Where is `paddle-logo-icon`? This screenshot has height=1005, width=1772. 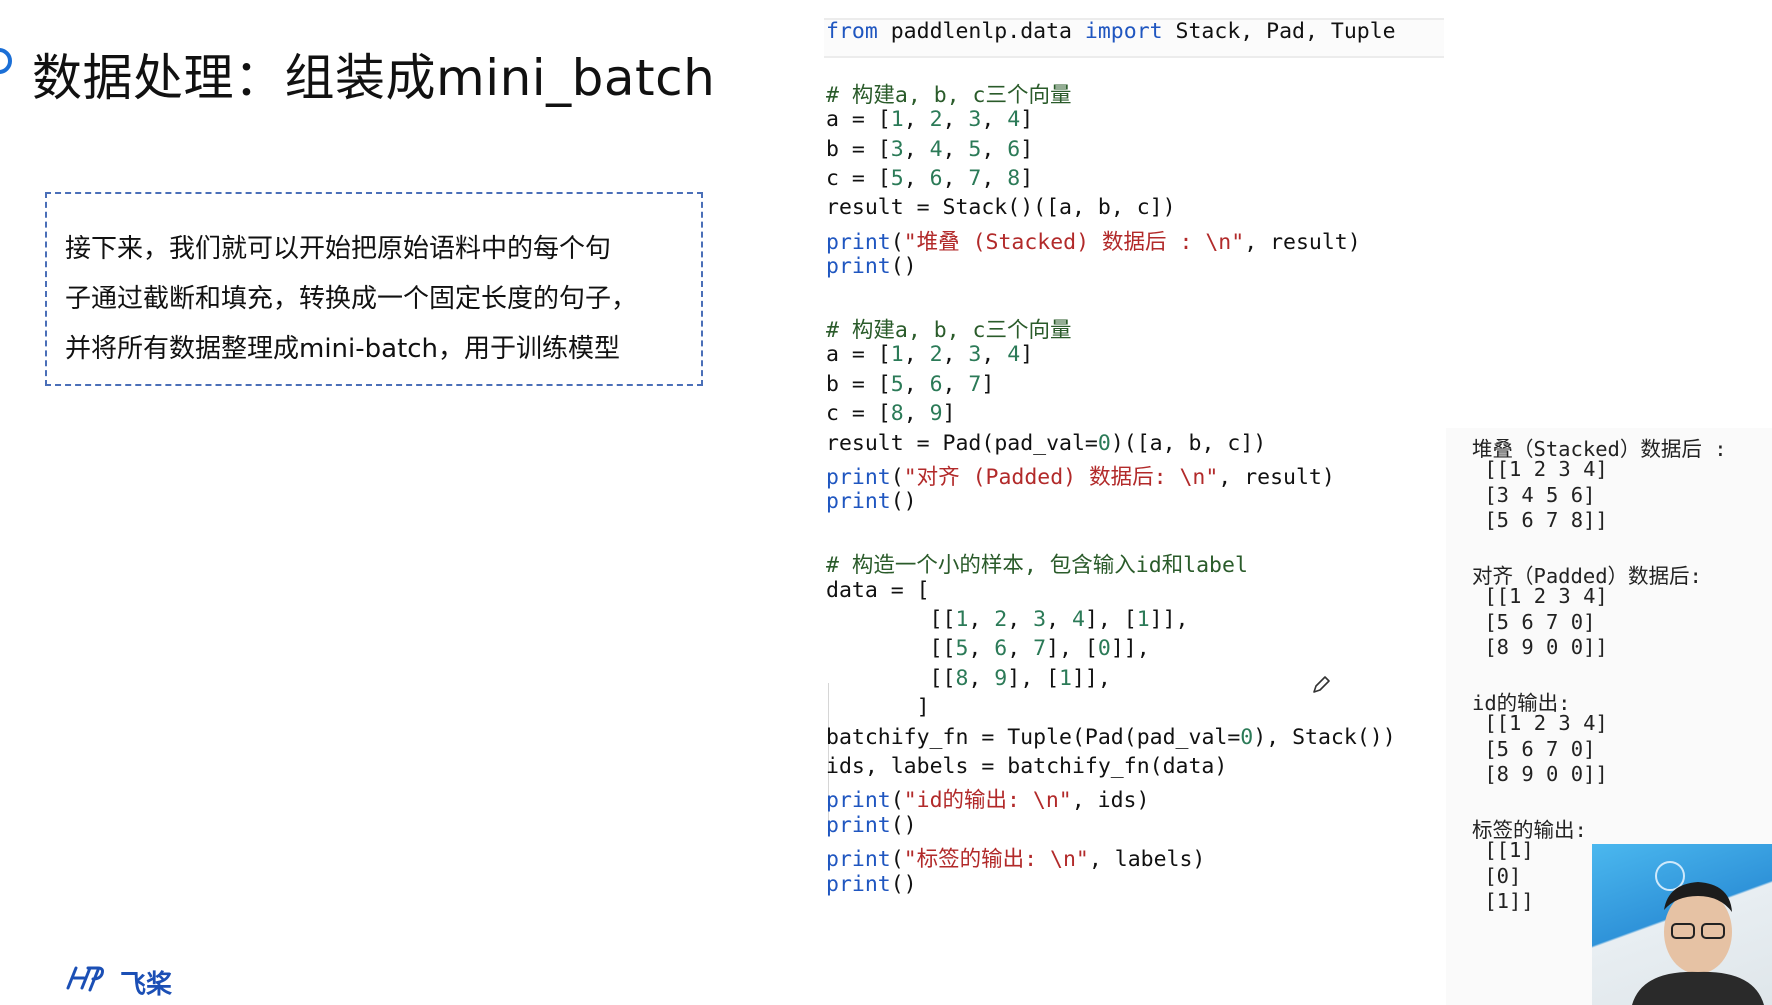 paddle-logo-icon is located at coordinates (85, 979).